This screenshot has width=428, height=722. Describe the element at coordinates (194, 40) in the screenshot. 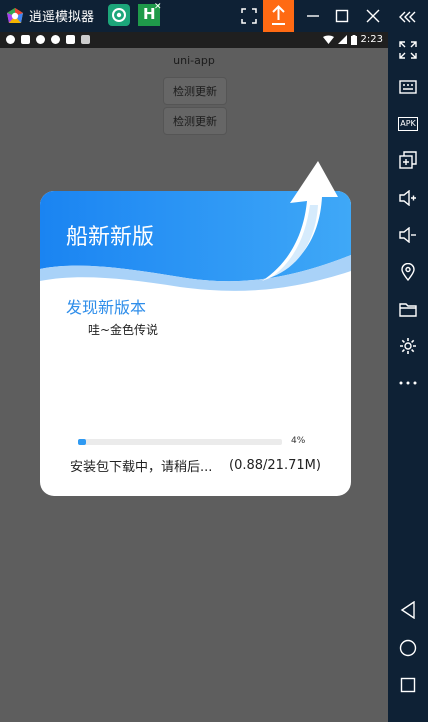

I see `android-status-bar: 2:23` at that location.